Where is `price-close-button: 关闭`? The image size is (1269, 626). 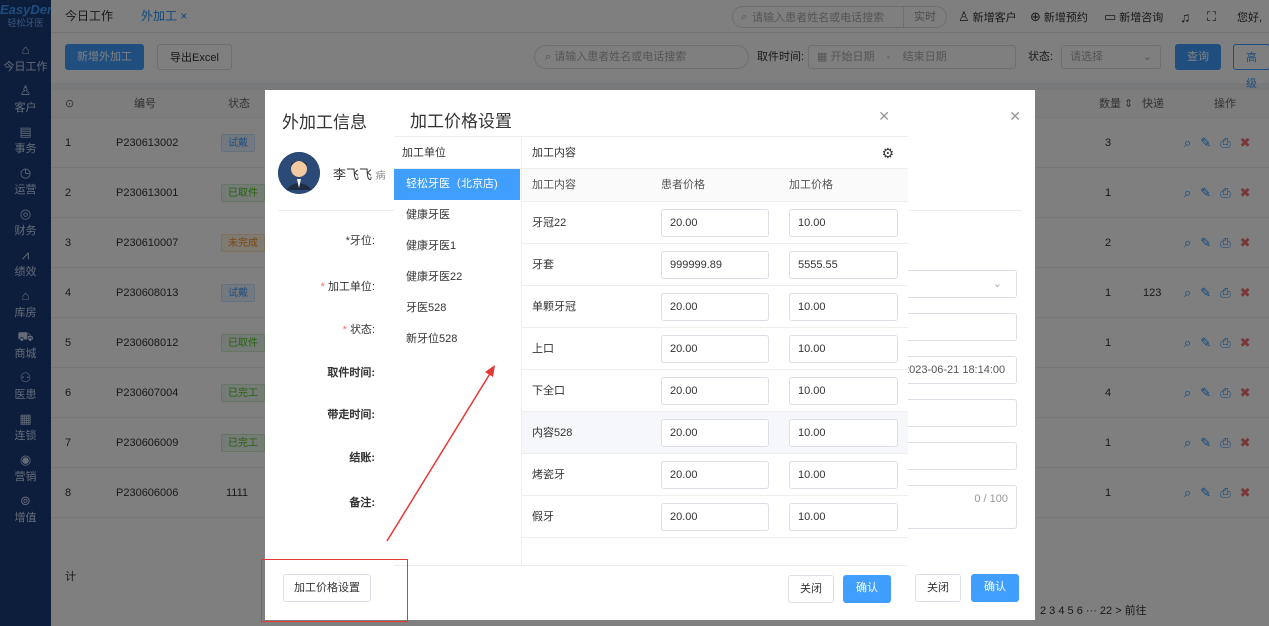
price-close-button: 关闭 is located at coordinates (811, 589).